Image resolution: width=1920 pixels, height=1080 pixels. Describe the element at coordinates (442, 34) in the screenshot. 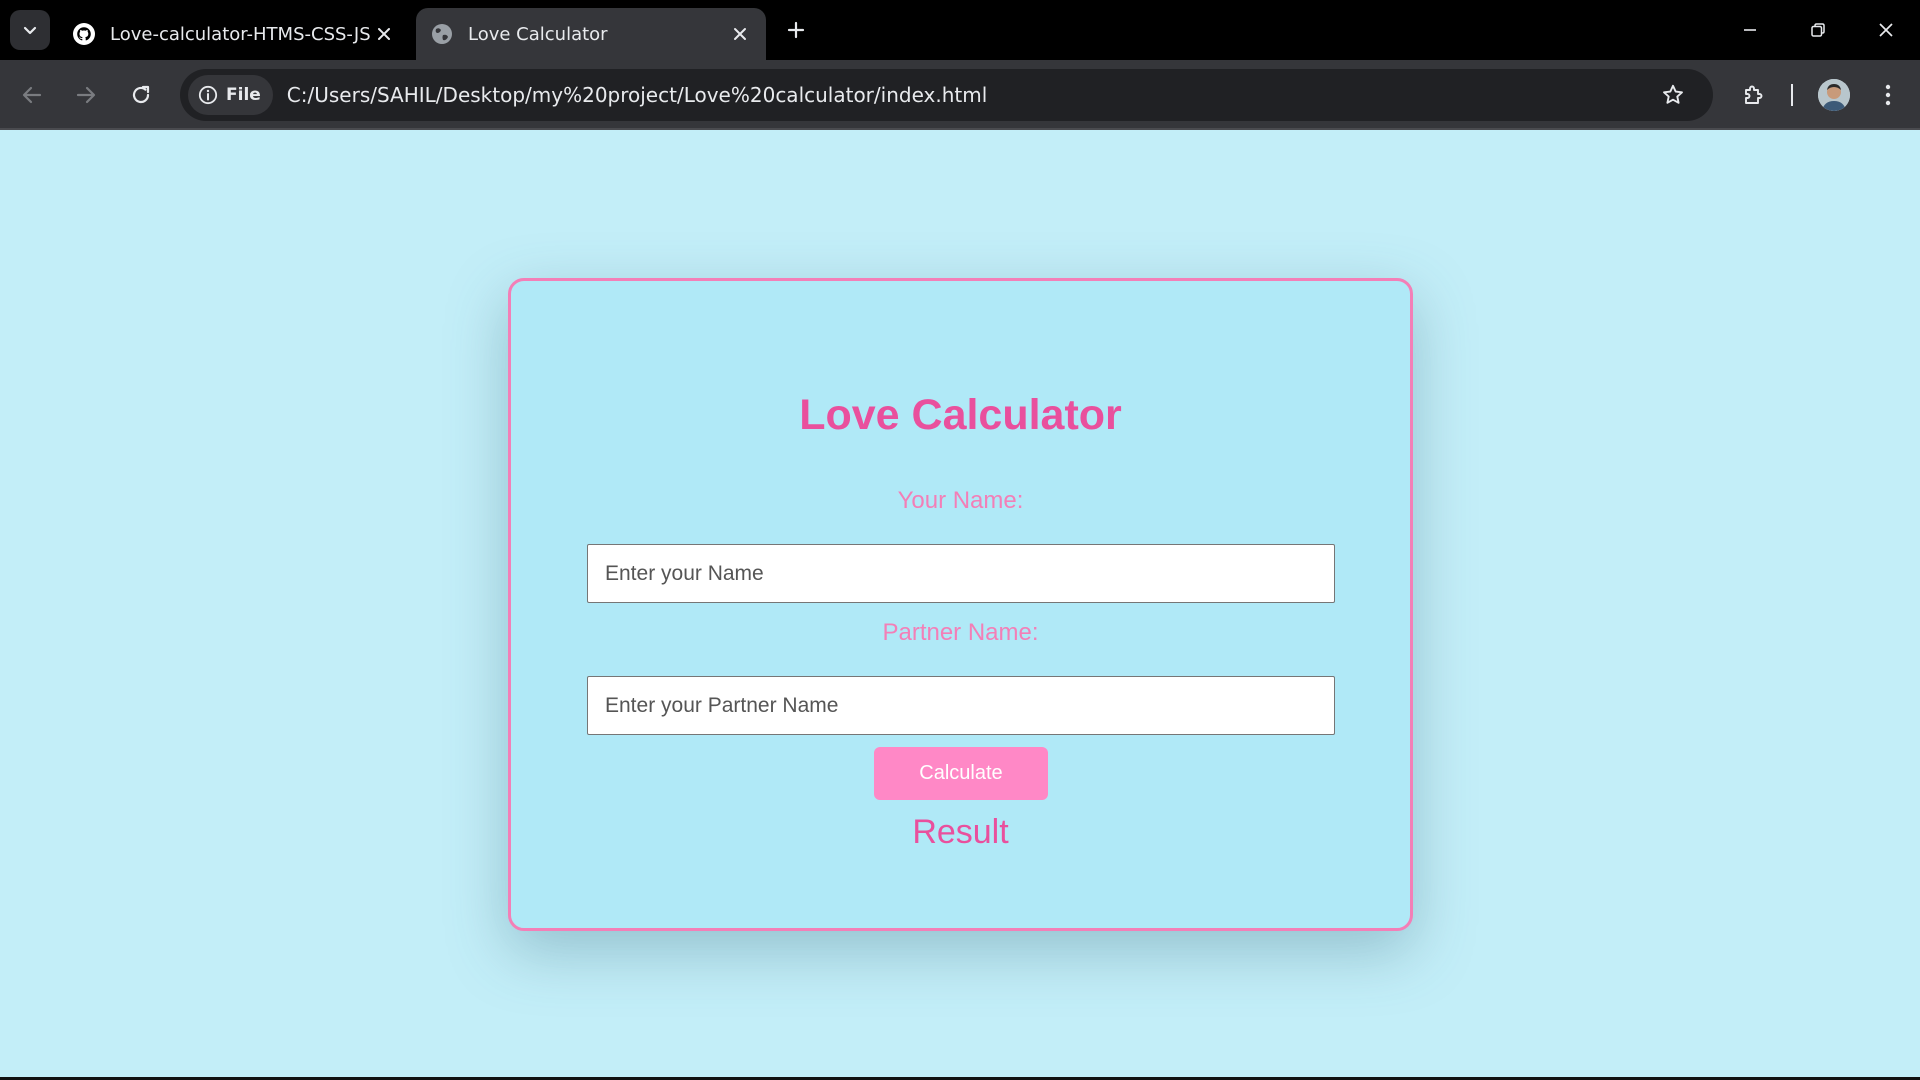

I see `globe-icon` at that location.